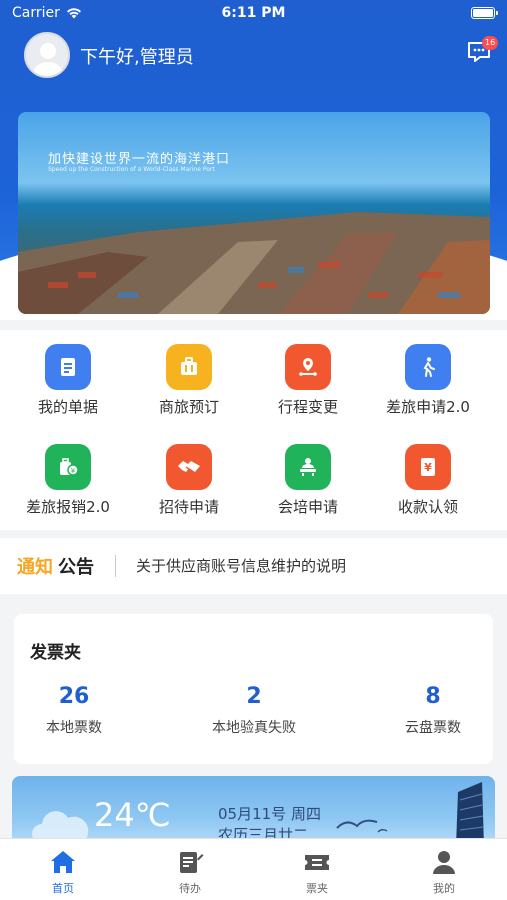  What do you see at coordinates (137, 57) in the screenshot?
I see `greeting-text: 下午好,管理员` at bounding box center [137, 57].